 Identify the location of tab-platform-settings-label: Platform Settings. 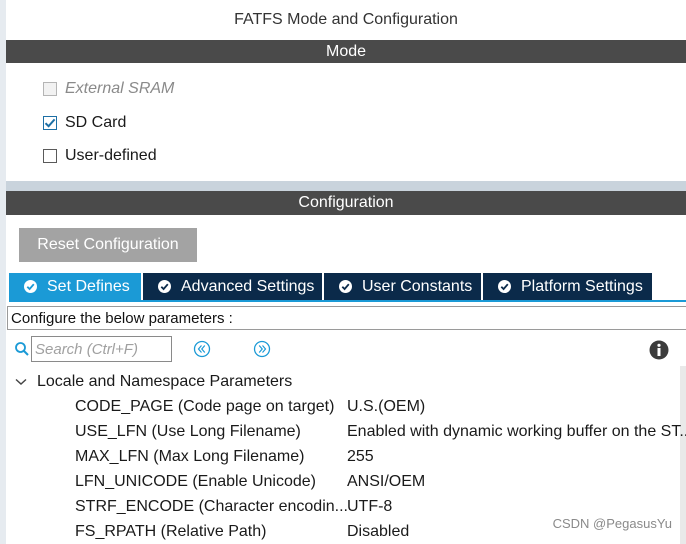
(582, 286).